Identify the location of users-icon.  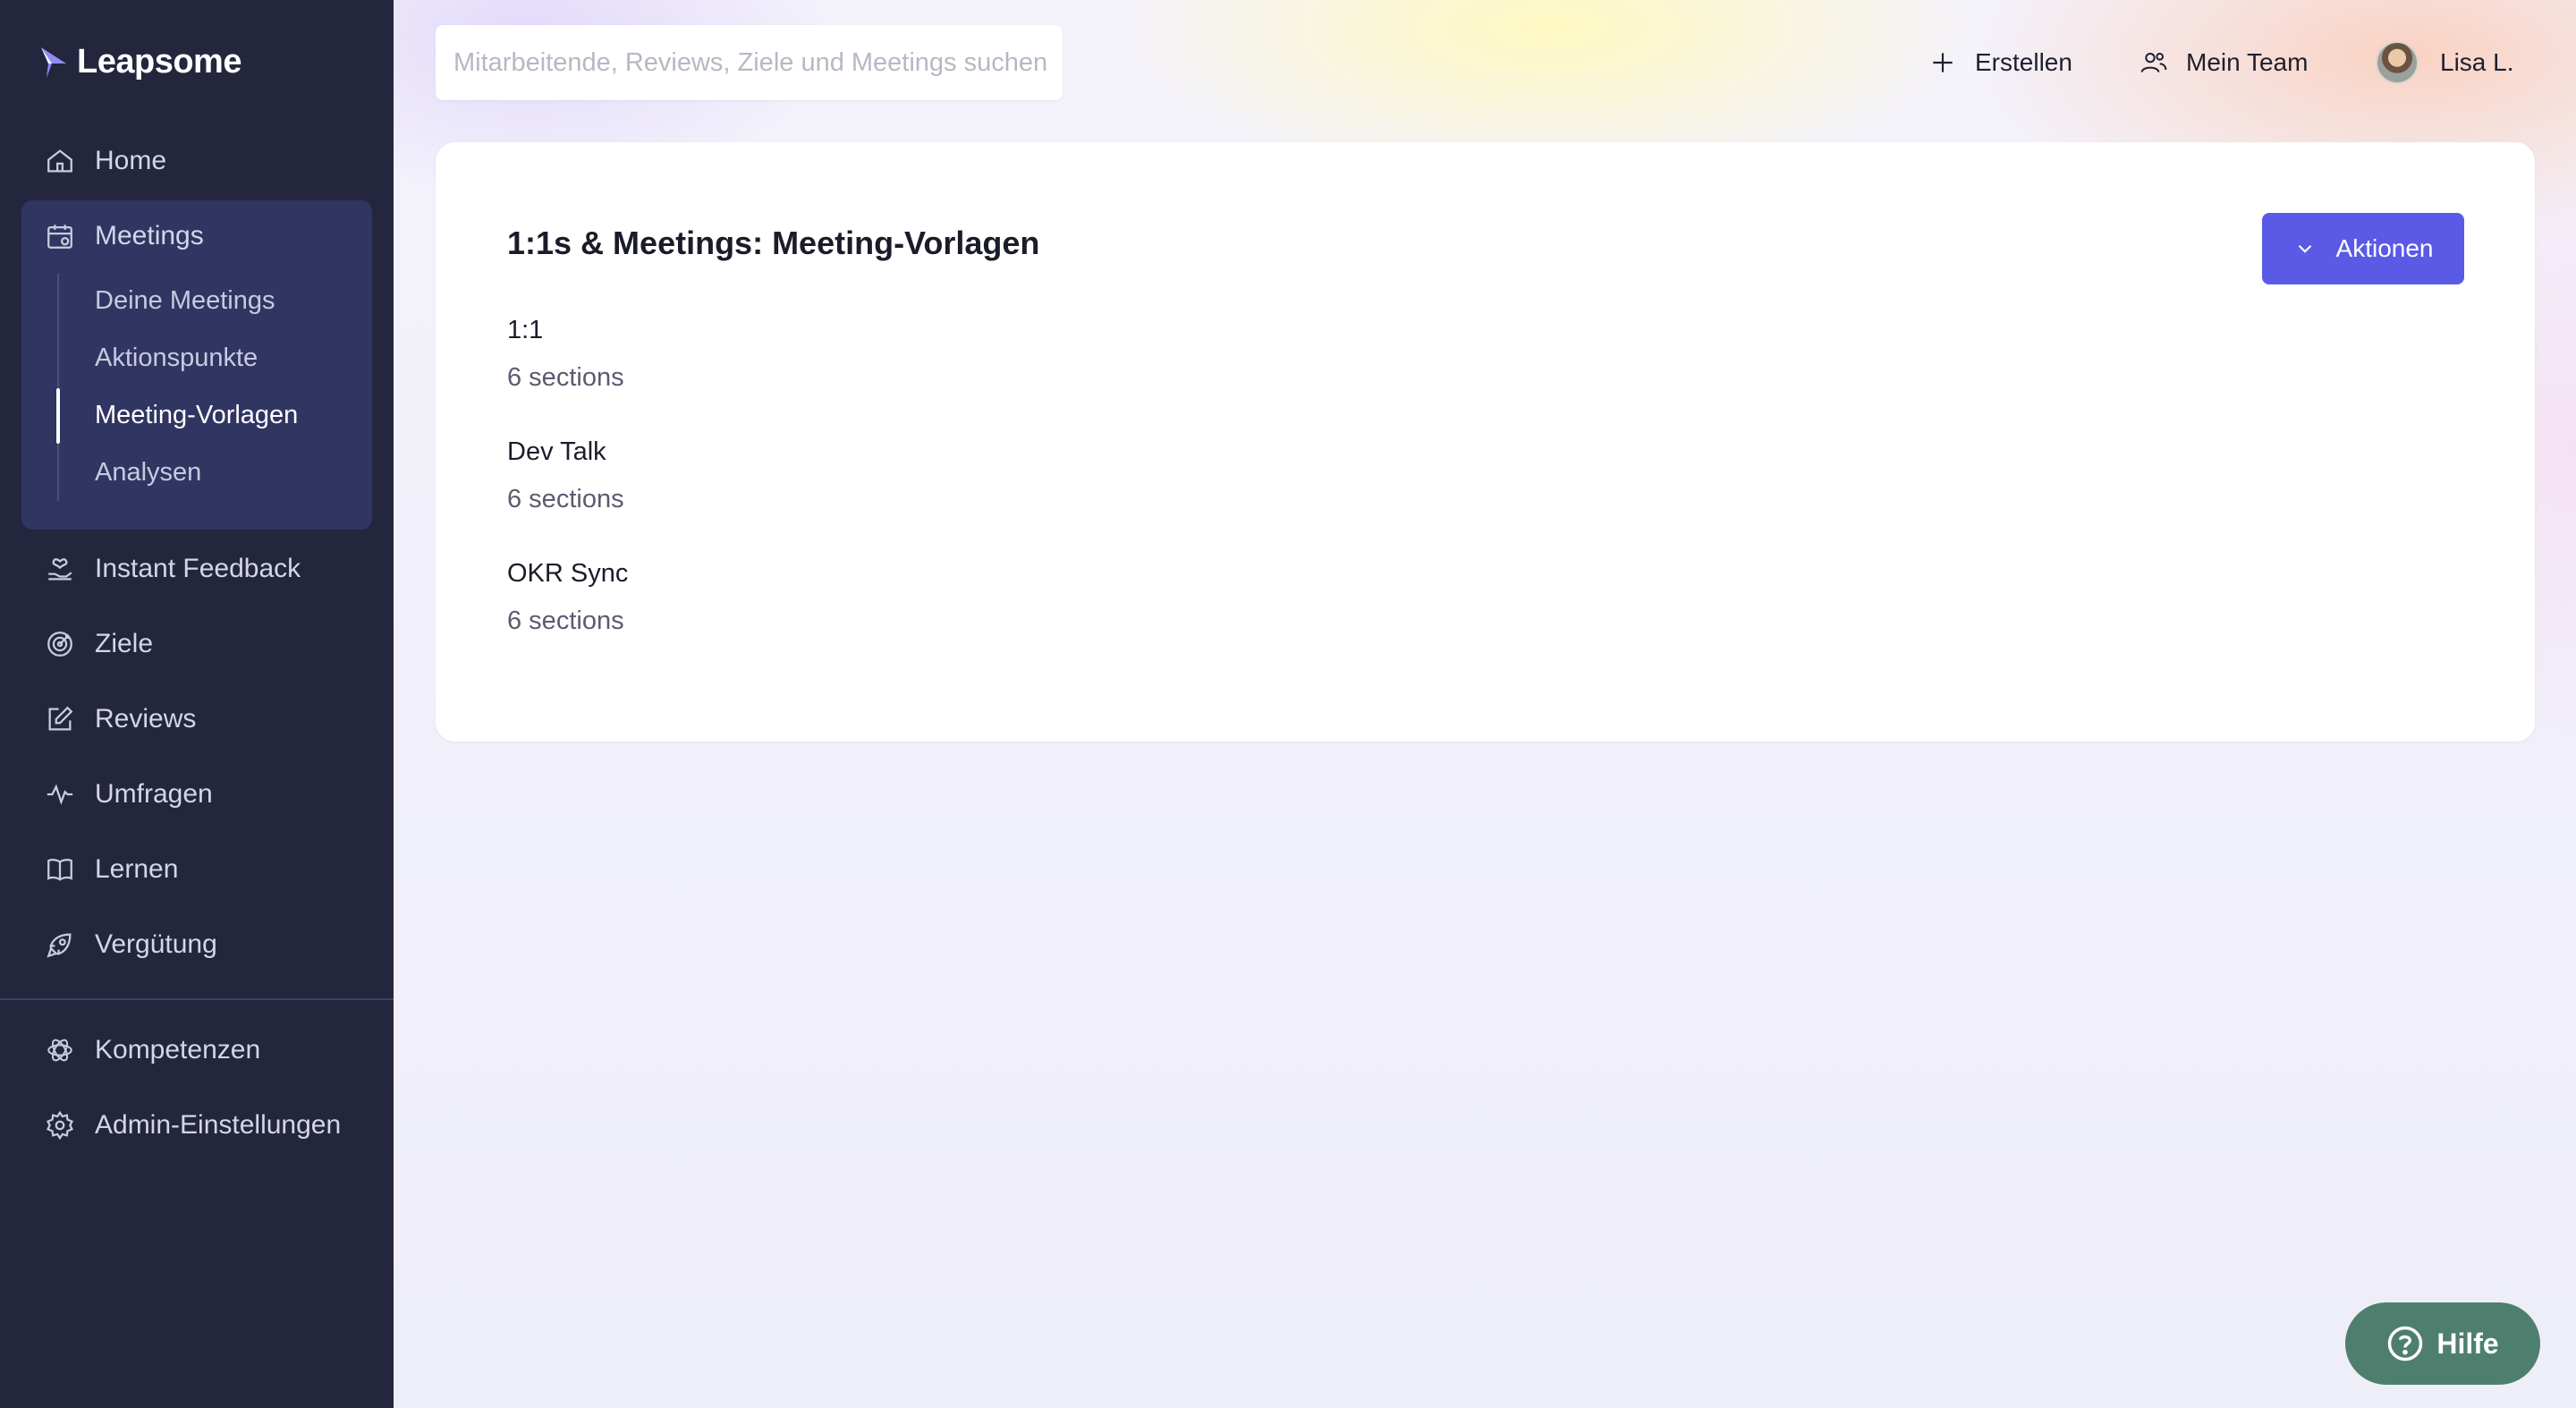
(2153, 62).